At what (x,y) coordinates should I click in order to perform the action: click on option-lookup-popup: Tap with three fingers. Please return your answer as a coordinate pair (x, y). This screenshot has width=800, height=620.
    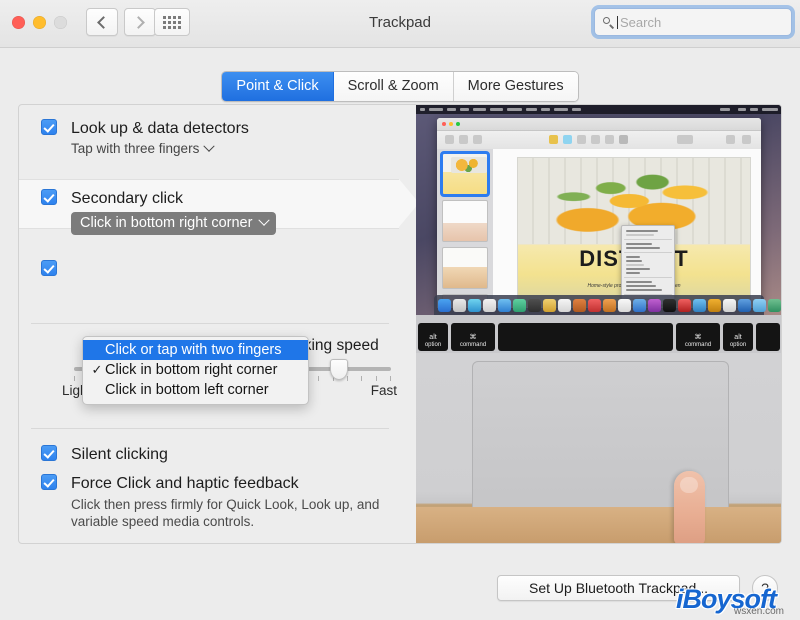
    Looking at the image, I should click on (160, 148).